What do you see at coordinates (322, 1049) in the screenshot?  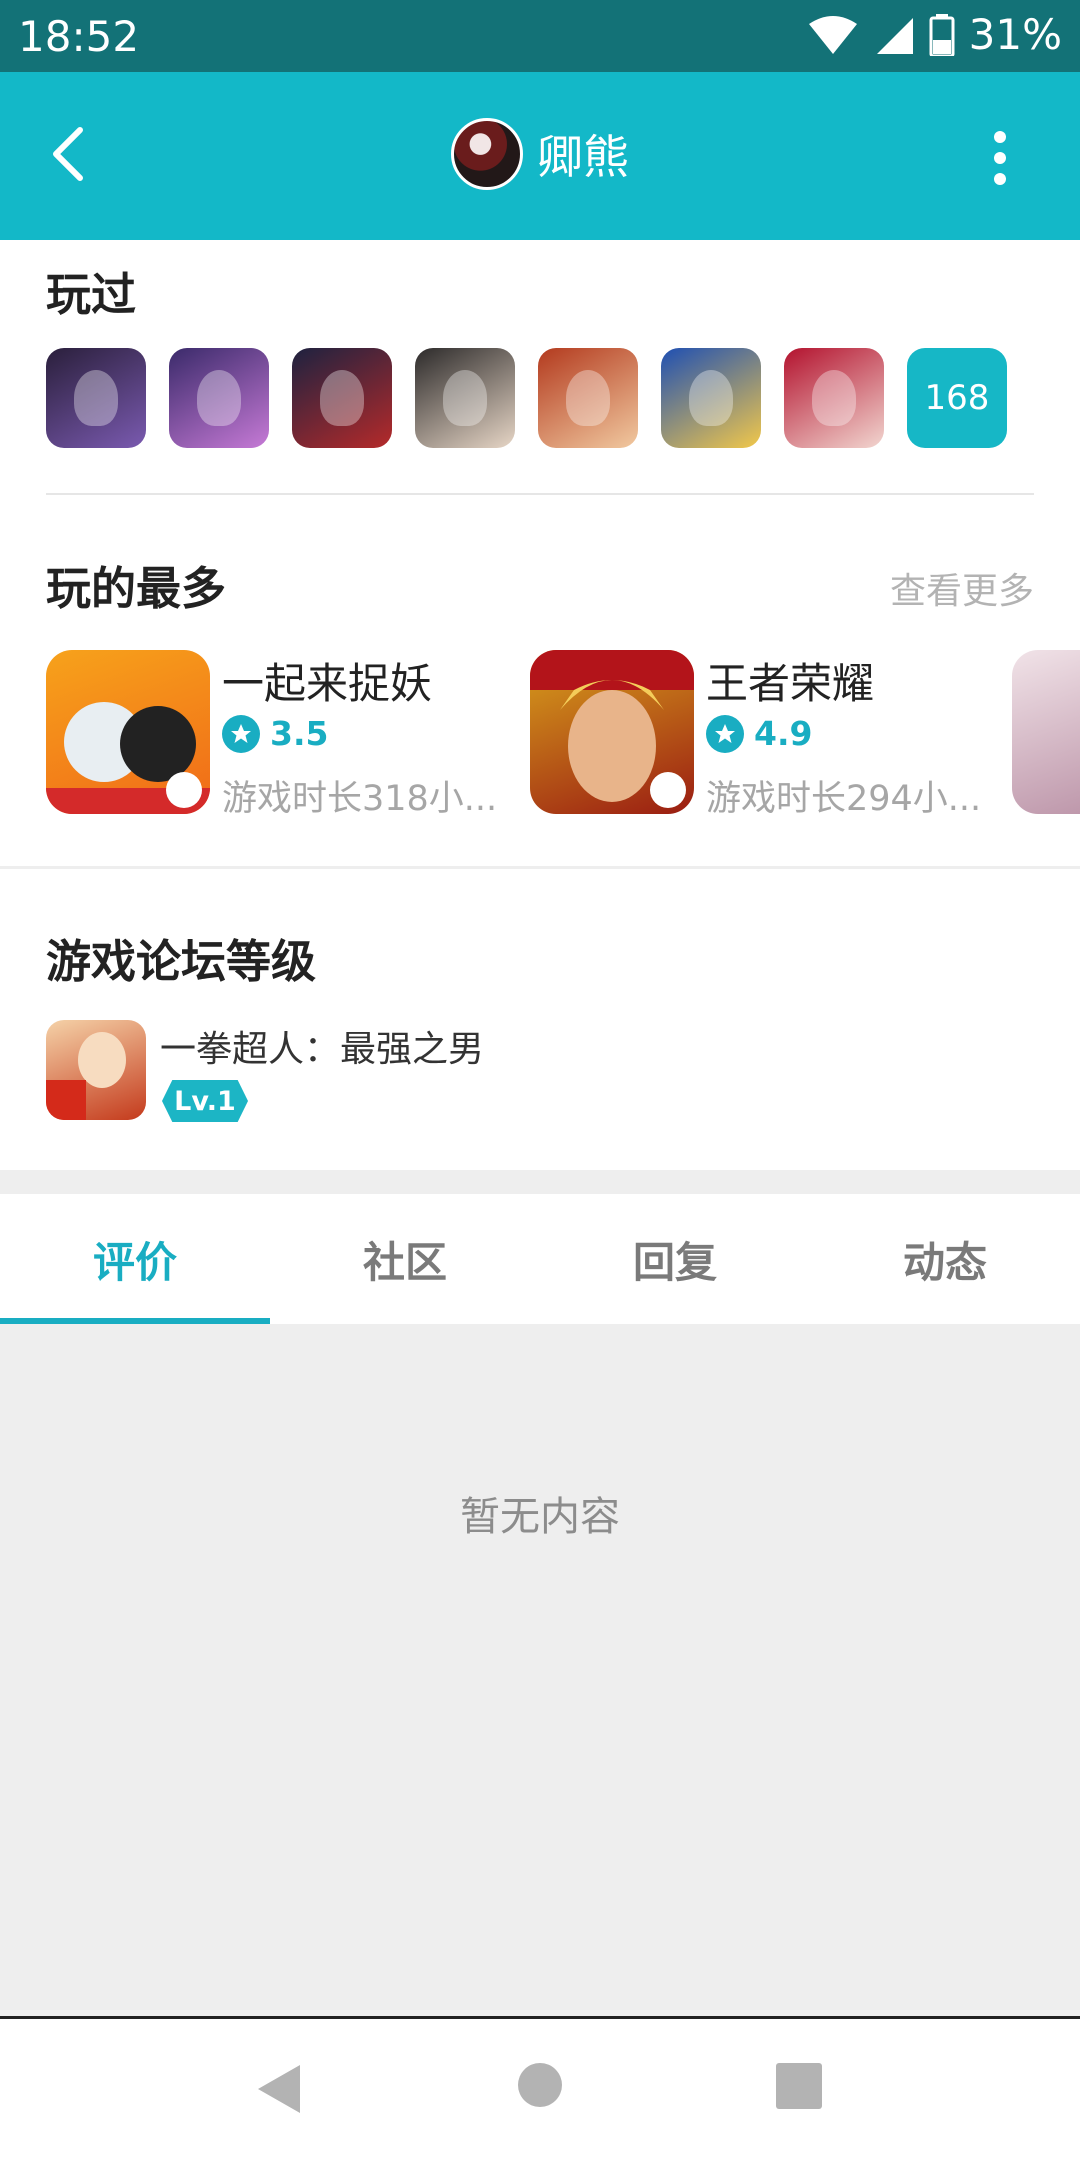 I see `forum-game-name: 一拳超人：最强之男` at bounding box center [322, 1049].